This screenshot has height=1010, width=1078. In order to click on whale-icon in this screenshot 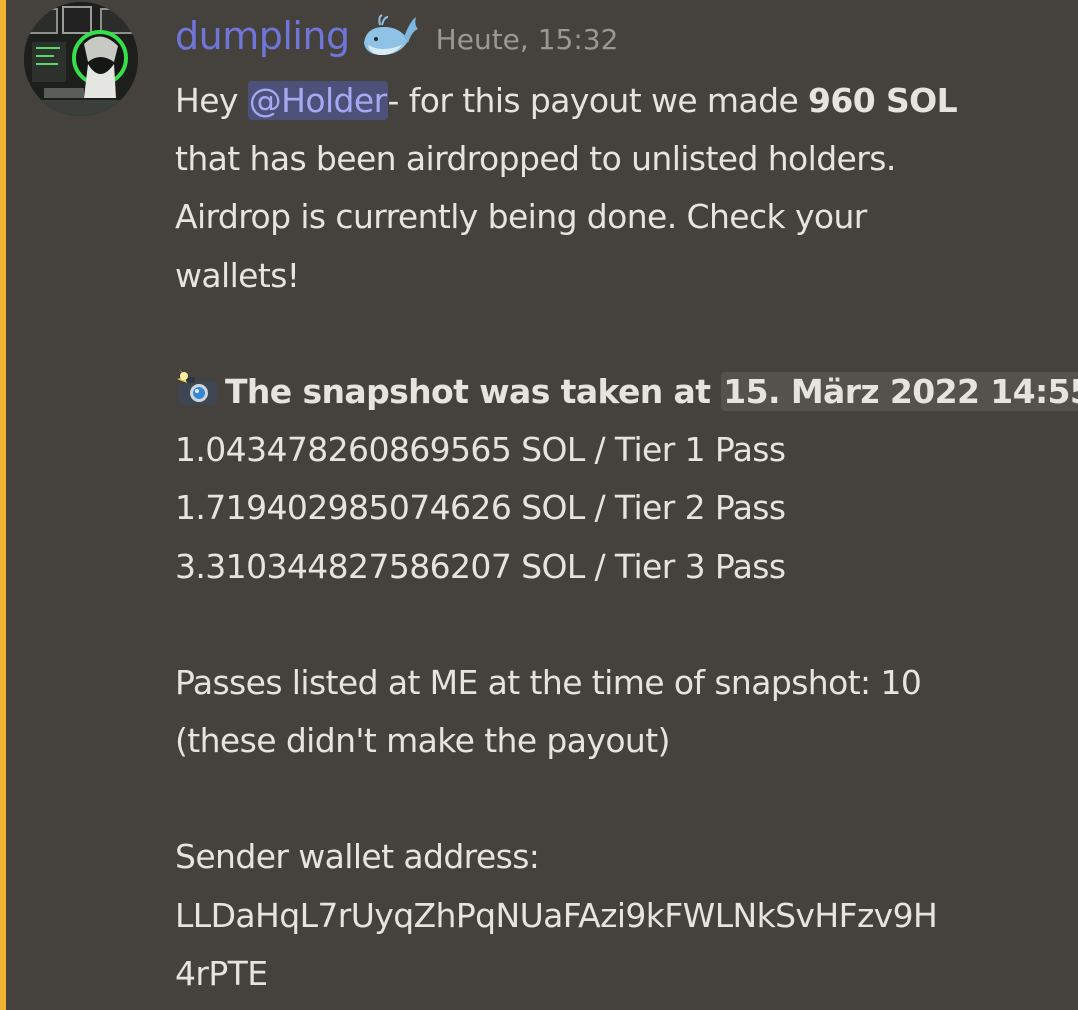, I will do `click(390, 38)`.